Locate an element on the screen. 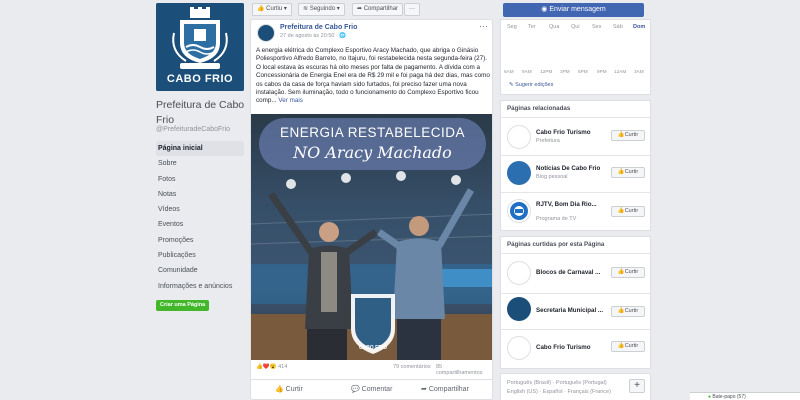  nav-item-notes: Notas is located at coordinates (200, 194).